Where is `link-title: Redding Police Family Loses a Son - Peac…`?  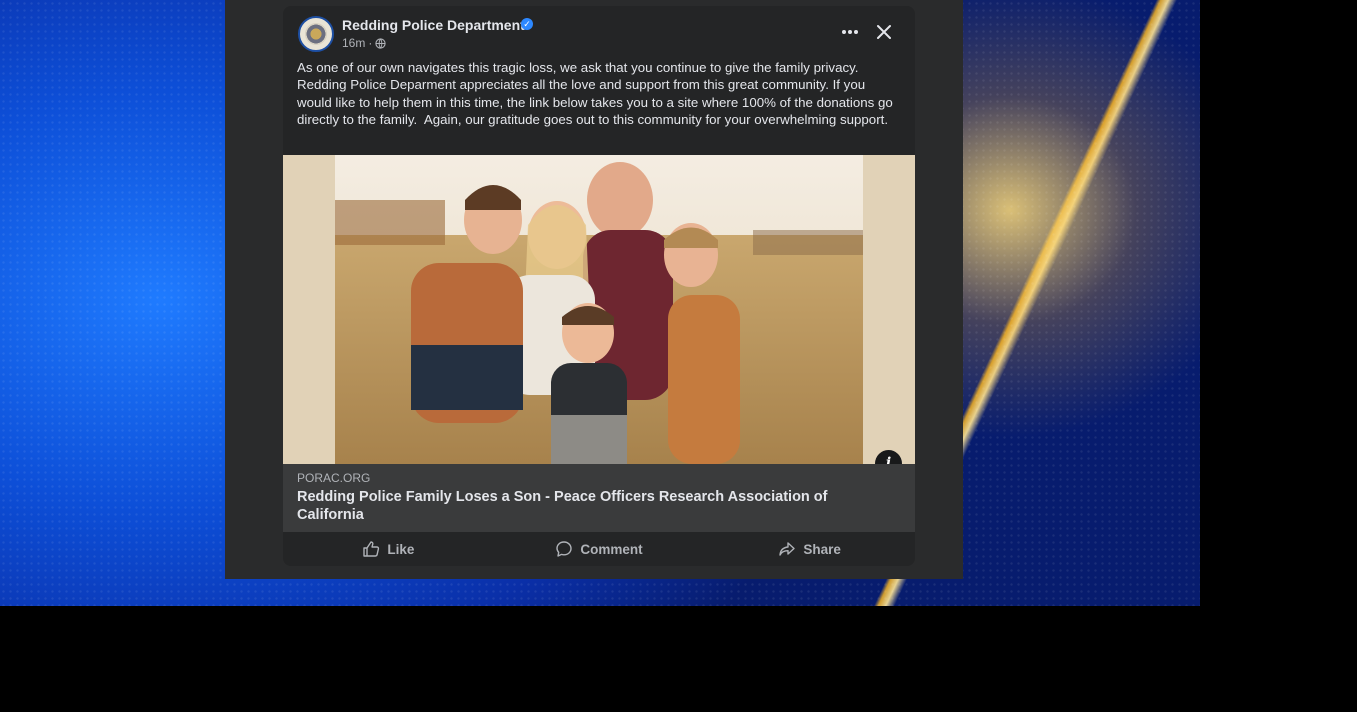
link-title: Redding Police Family Loses a Son - Peac… is located at coordinates (562, 506).